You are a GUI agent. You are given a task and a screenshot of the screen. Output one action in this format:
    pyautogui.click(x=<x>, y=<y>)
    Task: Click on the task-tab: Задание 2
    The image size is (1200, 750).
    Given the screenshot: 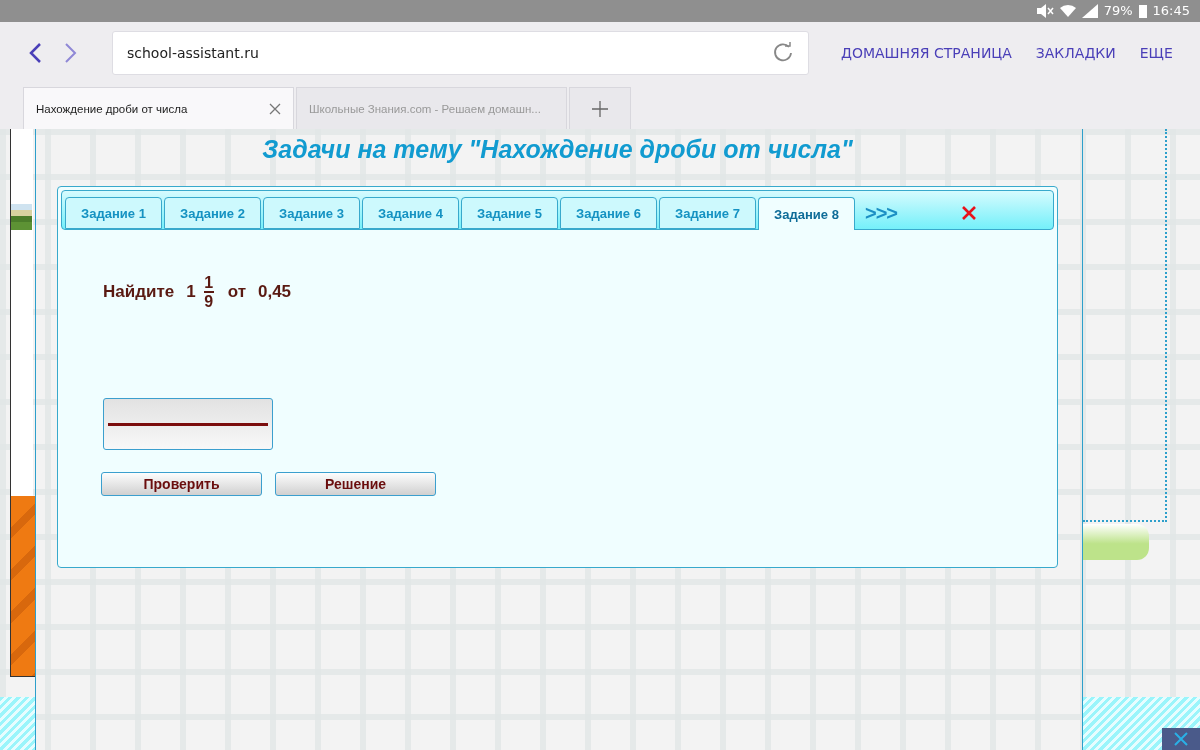 What is the action you would take?
    pyautogui.click(x=212, y=213)
    